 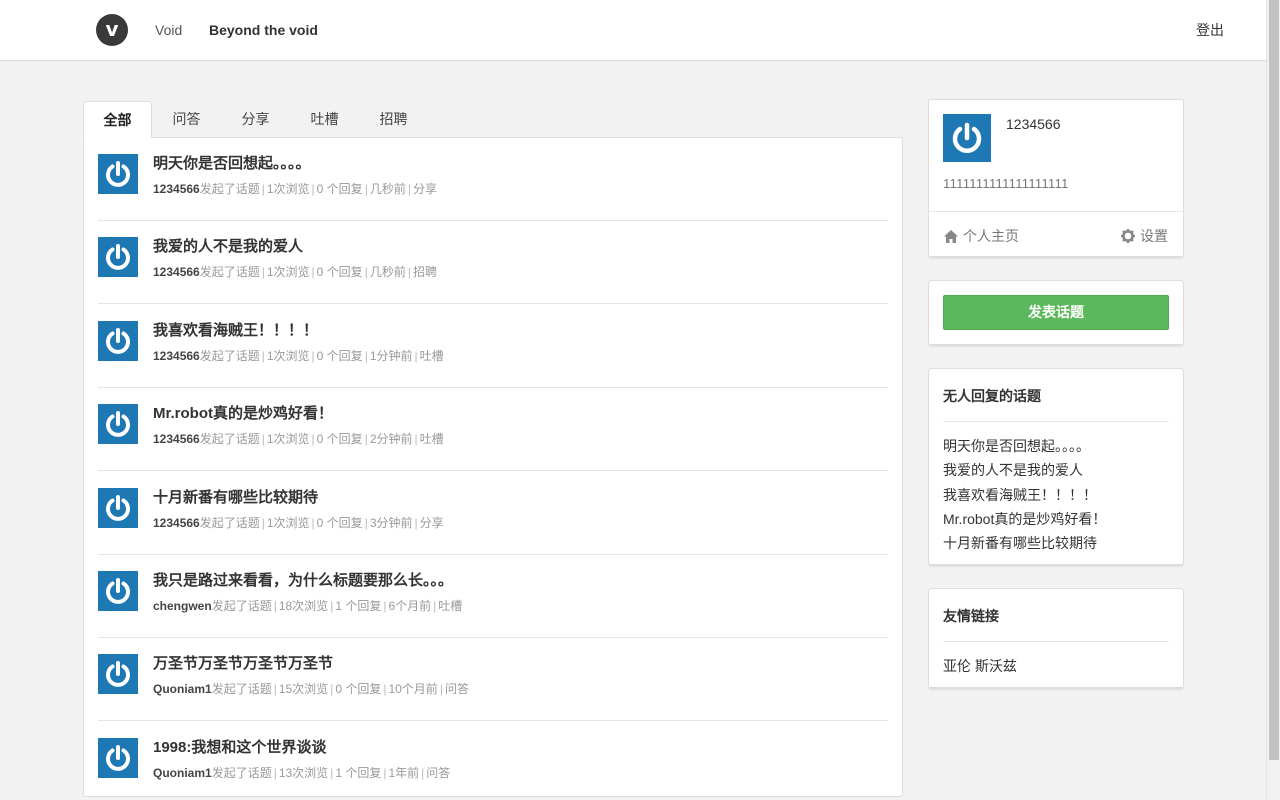 What do you see at coordinates (117, 119) in the screenshot?
I see `tab-all: 全部` at bounding box center [117, 119].